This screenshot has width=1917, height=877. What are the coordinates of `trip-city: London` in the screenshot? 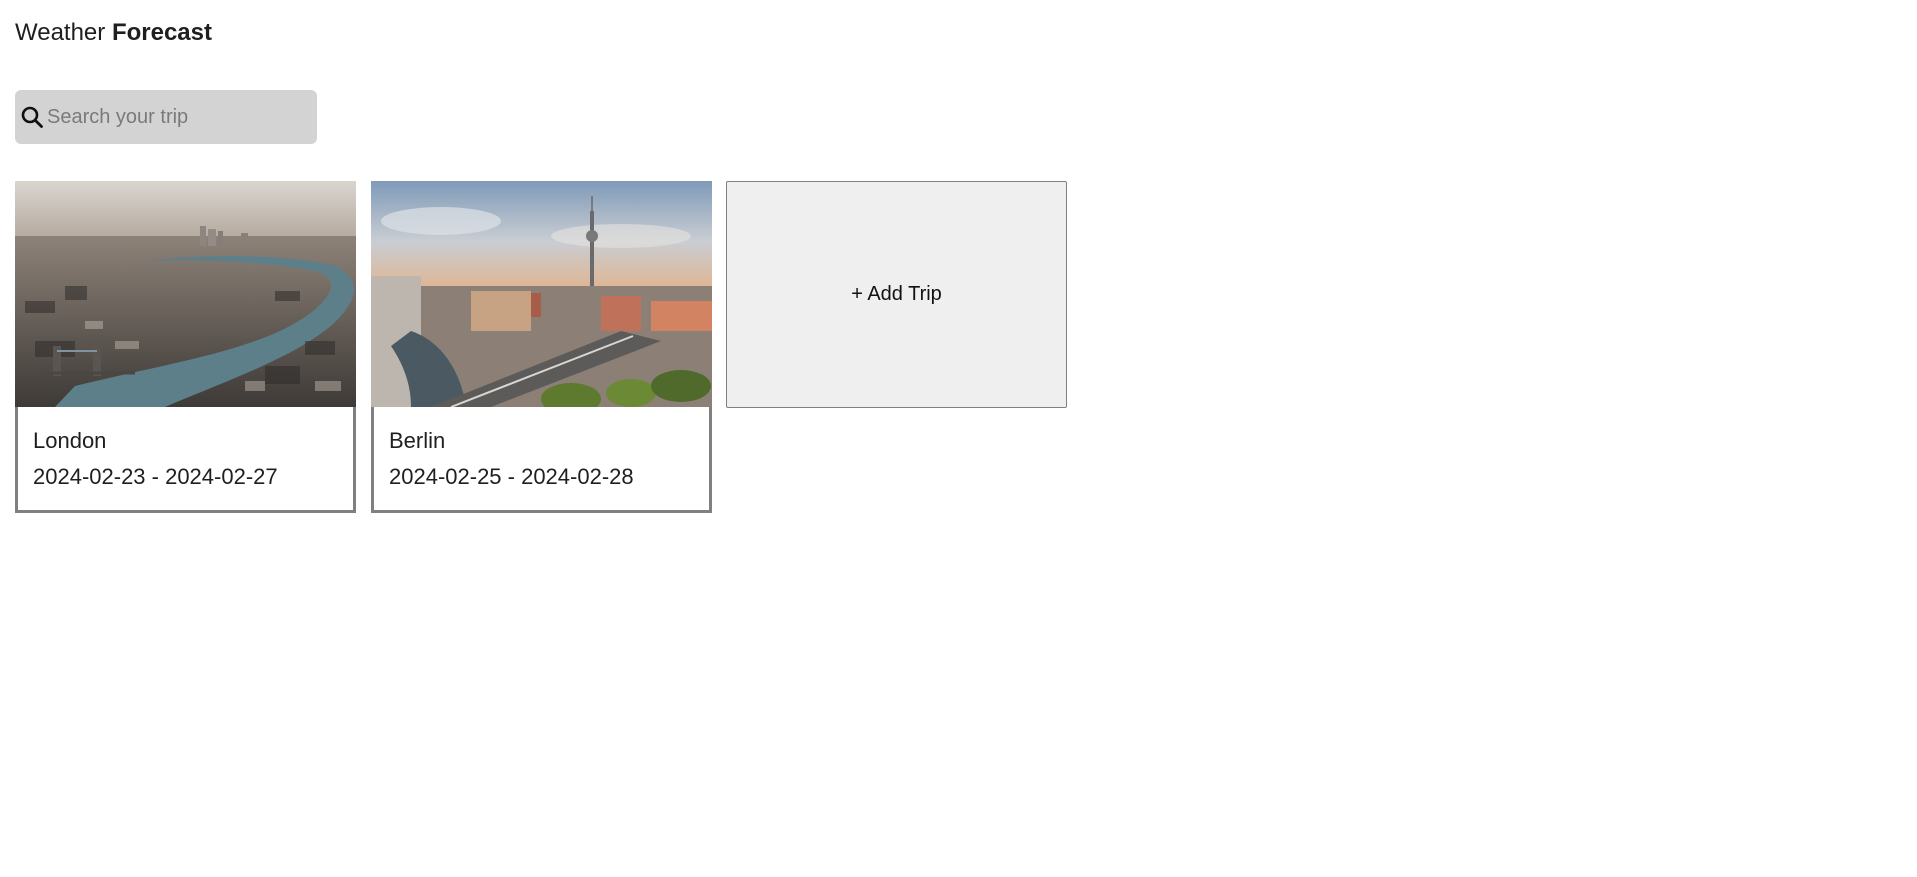 It's located at (70, 440).